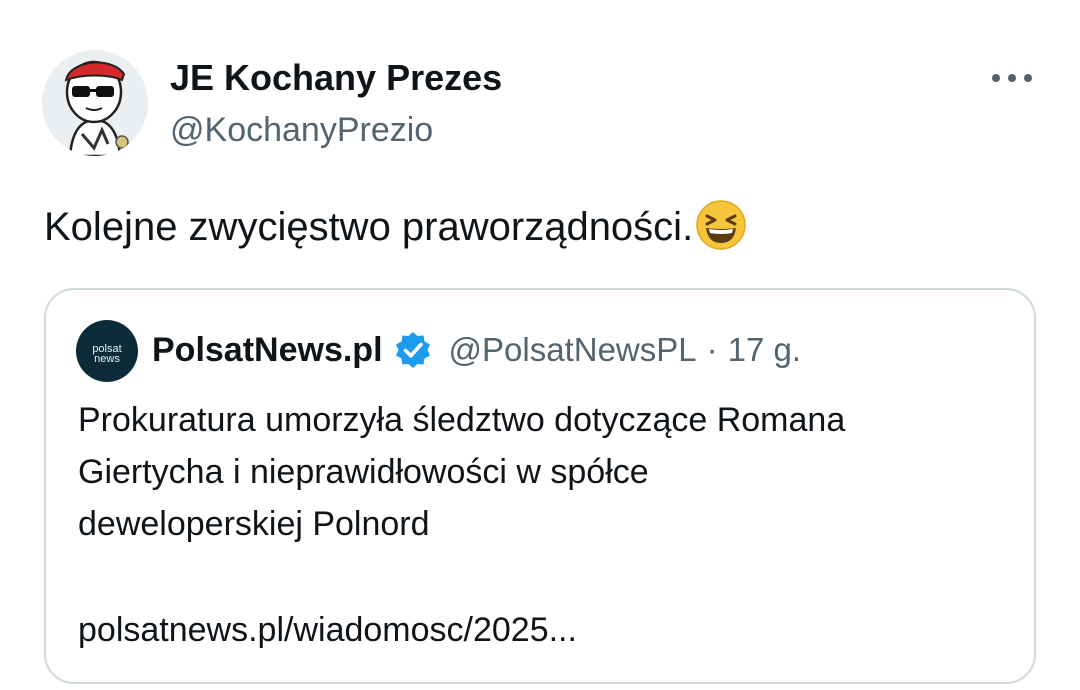 This screenshot has height=690, width=1080. What do you see at coordinates (336, 78) in the screenshot?
I see `author-display-name: JE Kochany Prezes` at bounding box center [336, 78].